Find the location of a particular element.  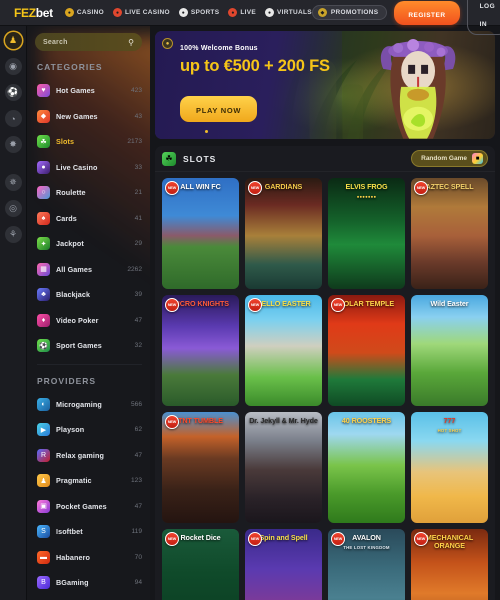

game-subtitle: ●●●●●●● is located at coordinates (366, 196).